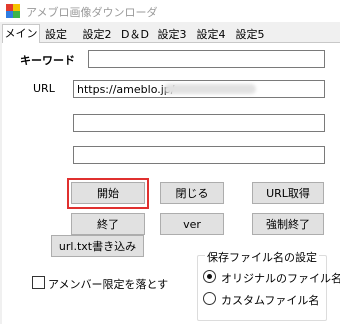  I want to click on tab-settings: 設定, so click(56, 35).